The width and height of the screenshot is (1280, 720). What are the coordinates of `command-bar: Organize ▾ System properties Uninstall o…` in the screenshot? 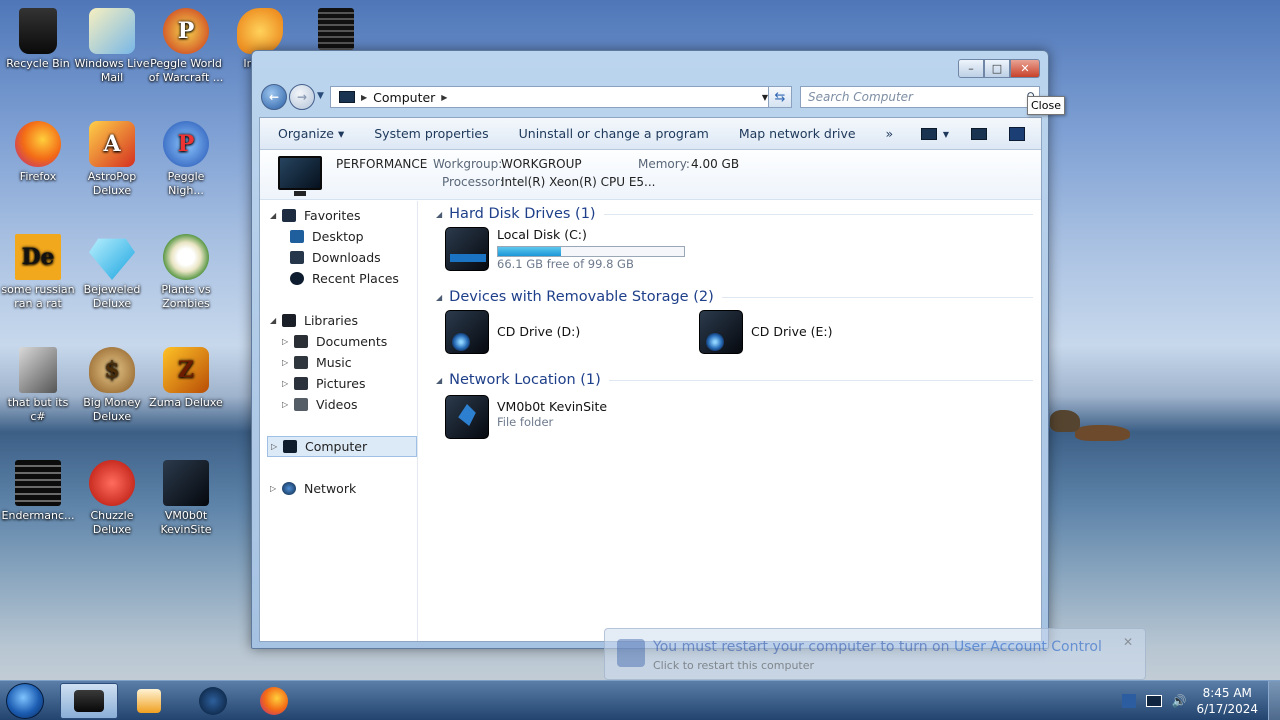 It's located at (650, 134).